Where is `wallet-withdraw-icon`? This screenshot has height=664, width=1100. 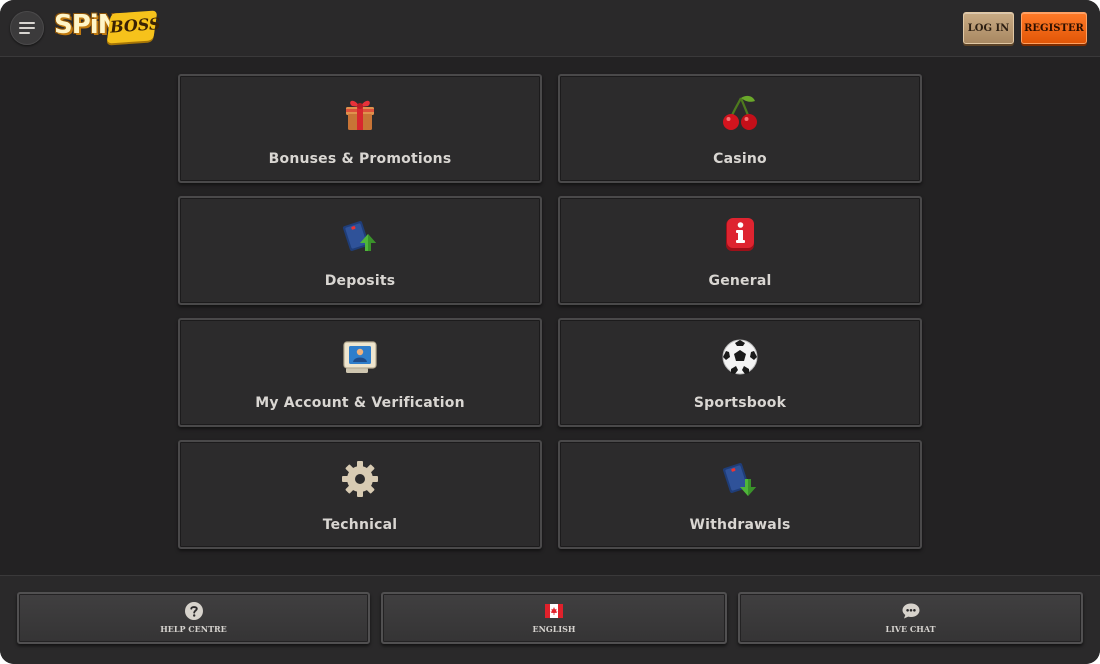 wallet-withdraw-icon is located at coordinates (740, 479).